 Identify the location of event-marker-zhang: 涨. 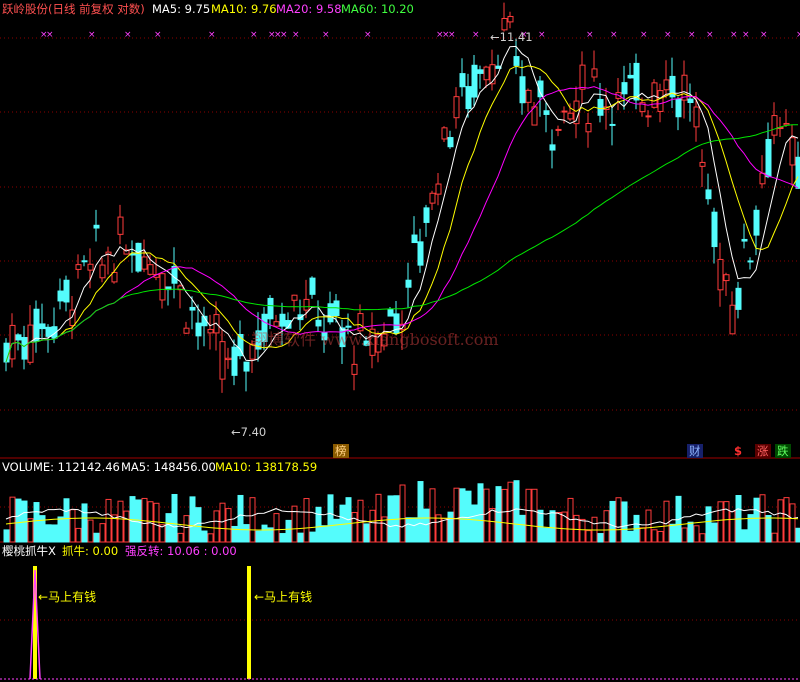
(763, 451).